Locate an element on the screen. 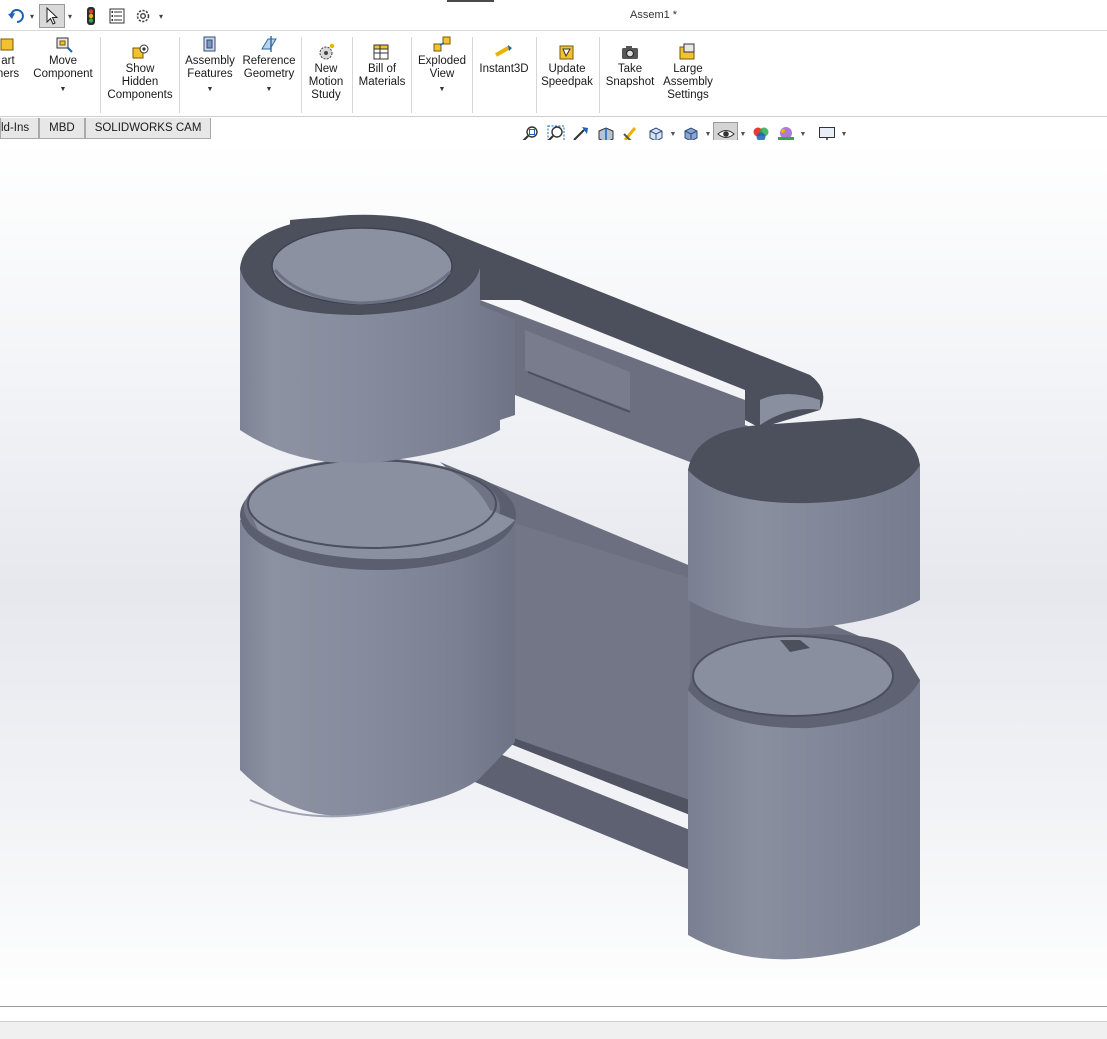 Image resolution: width=1107 pixels, height=1039 pixels. move-component-dropdown: ▼ is located at coordinates (63, 89).